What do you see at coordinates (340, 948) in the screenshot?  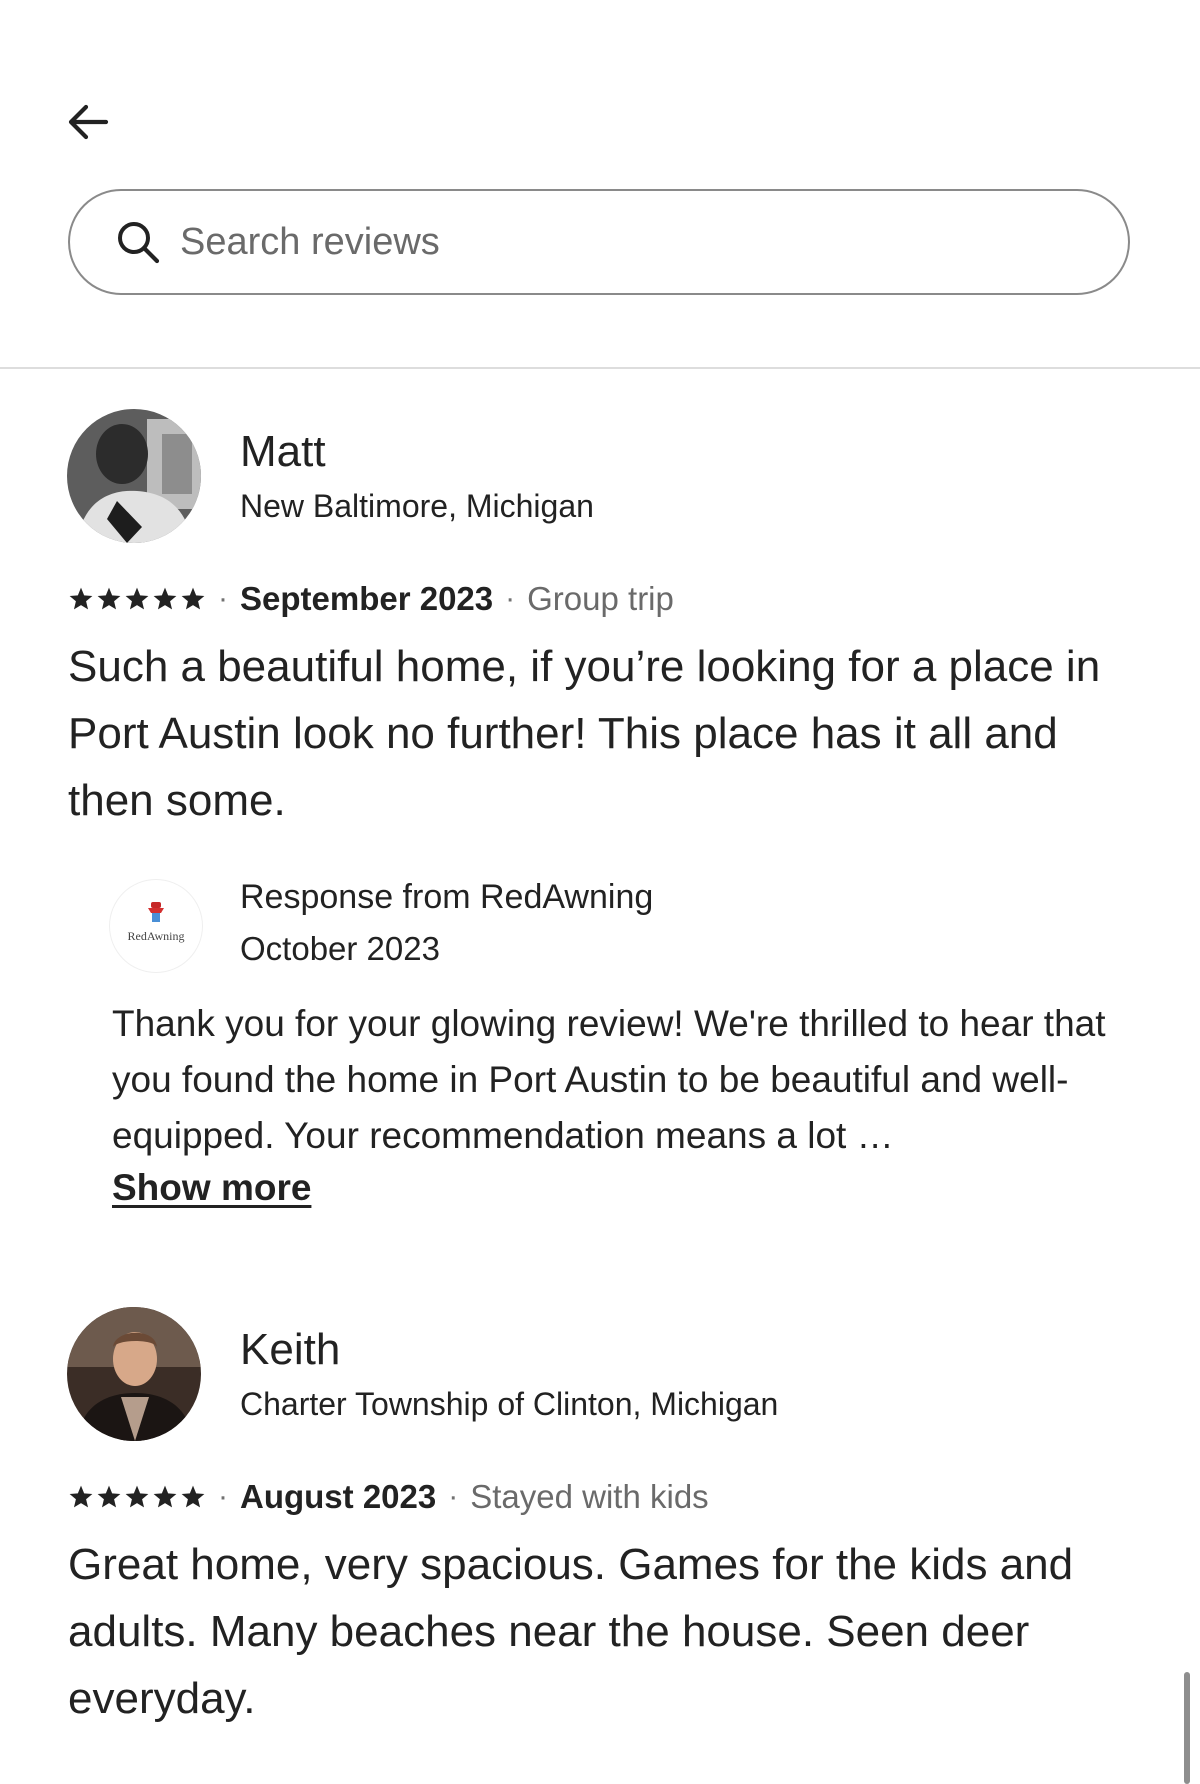 I see `response-date: October 2023` at bounding box center [340, 948].